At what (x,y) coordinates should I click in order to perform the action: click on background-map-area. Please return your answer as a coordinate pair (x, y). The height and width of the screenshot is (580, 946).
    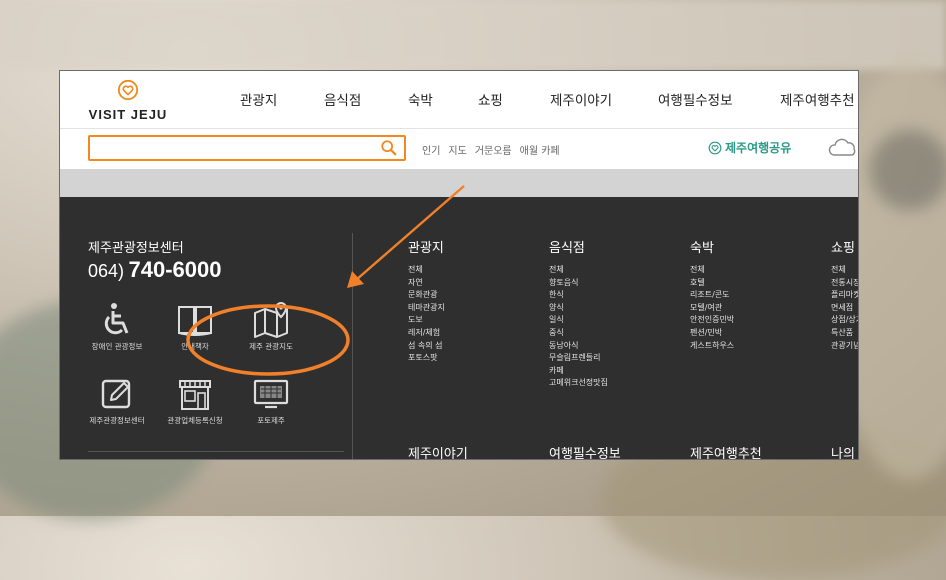
    Looking at the image, I should click on (908, 170).